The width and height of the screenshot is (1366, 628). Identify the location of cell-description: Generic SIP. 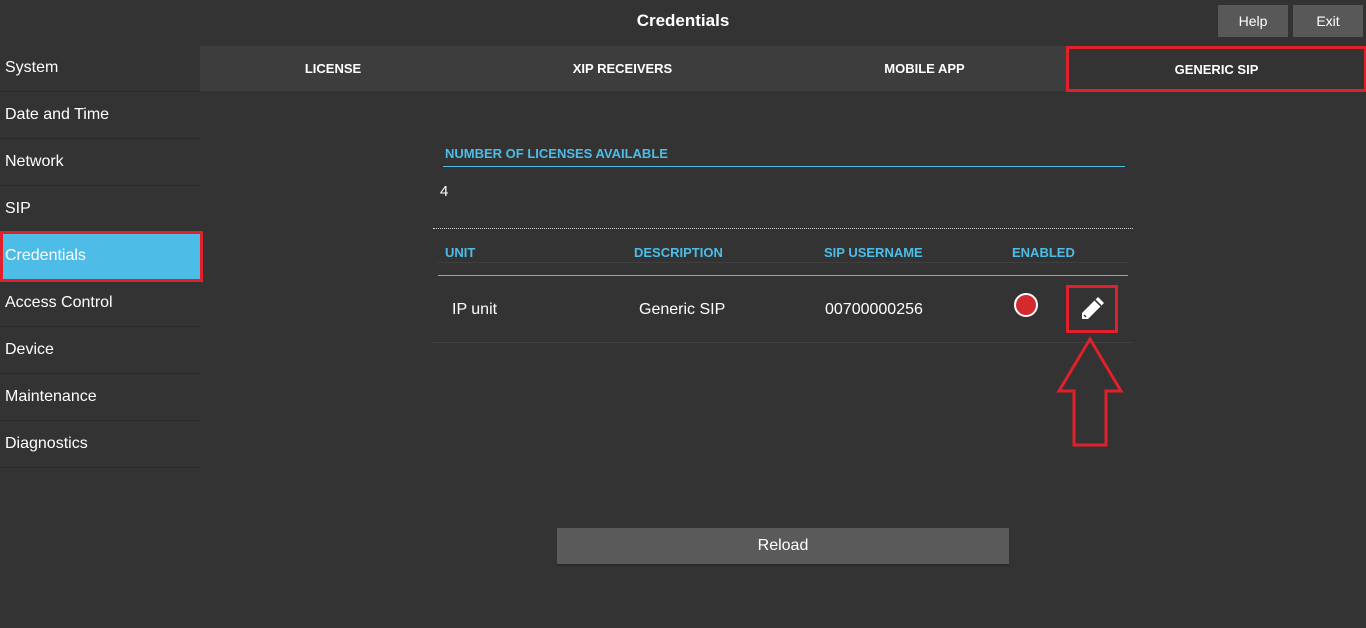
(682, 309).